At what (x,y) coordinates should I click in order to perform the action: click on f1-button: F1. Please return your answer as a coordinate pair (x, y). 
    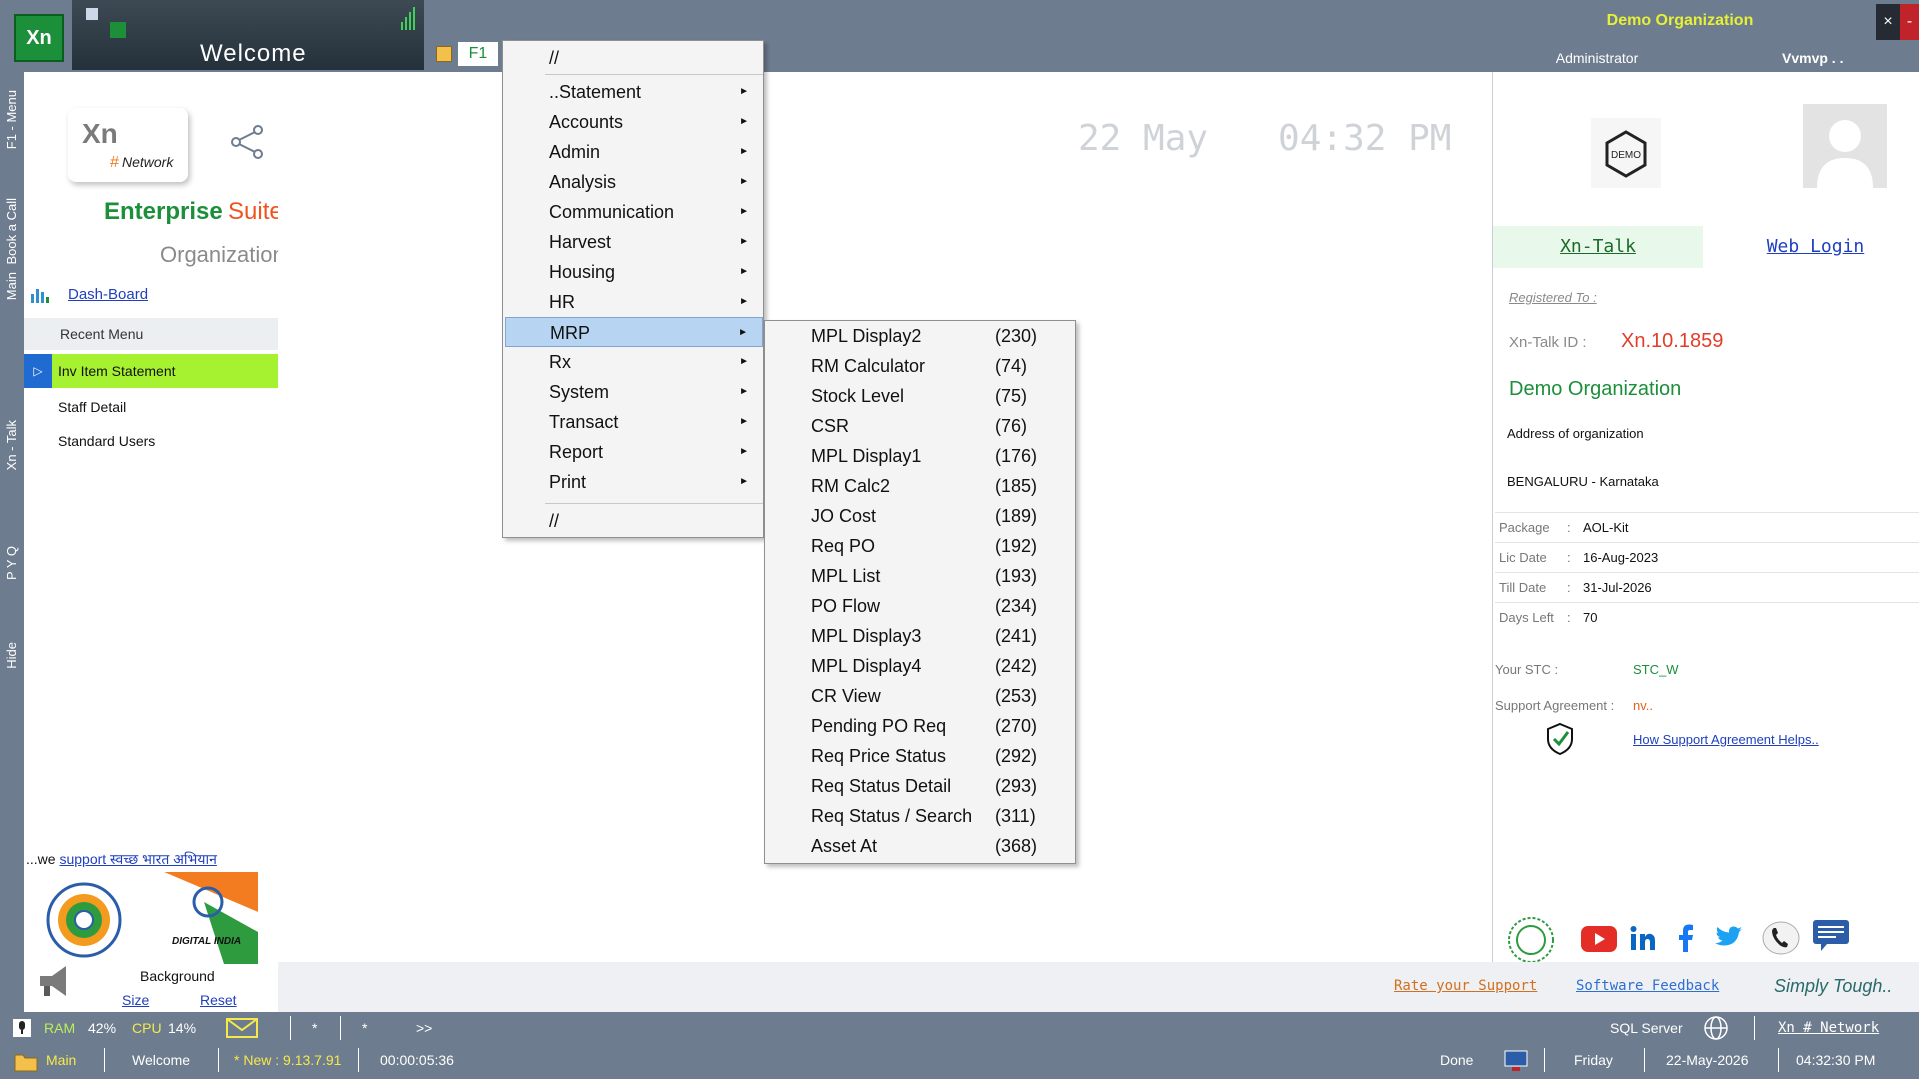
    Looking at the image, I should click on (478, 54).